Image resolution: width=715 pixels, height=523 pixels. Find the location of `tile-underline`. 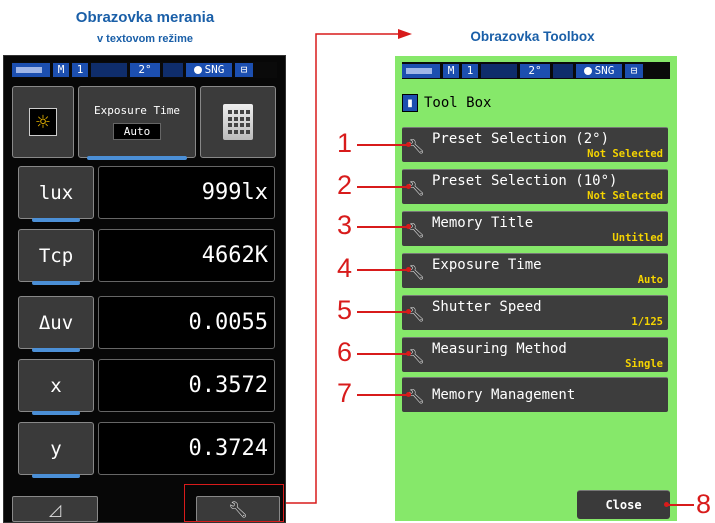

tile-underline is located at coordinates (137, 158).